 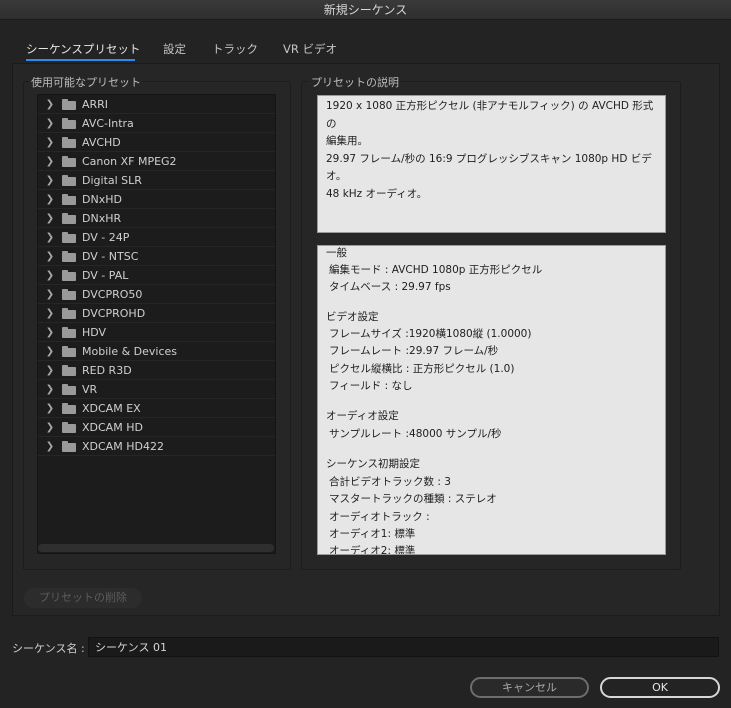 I want to click on preset-folder-row: ❯ XDCAM HD422, so click(x=156, y=446).